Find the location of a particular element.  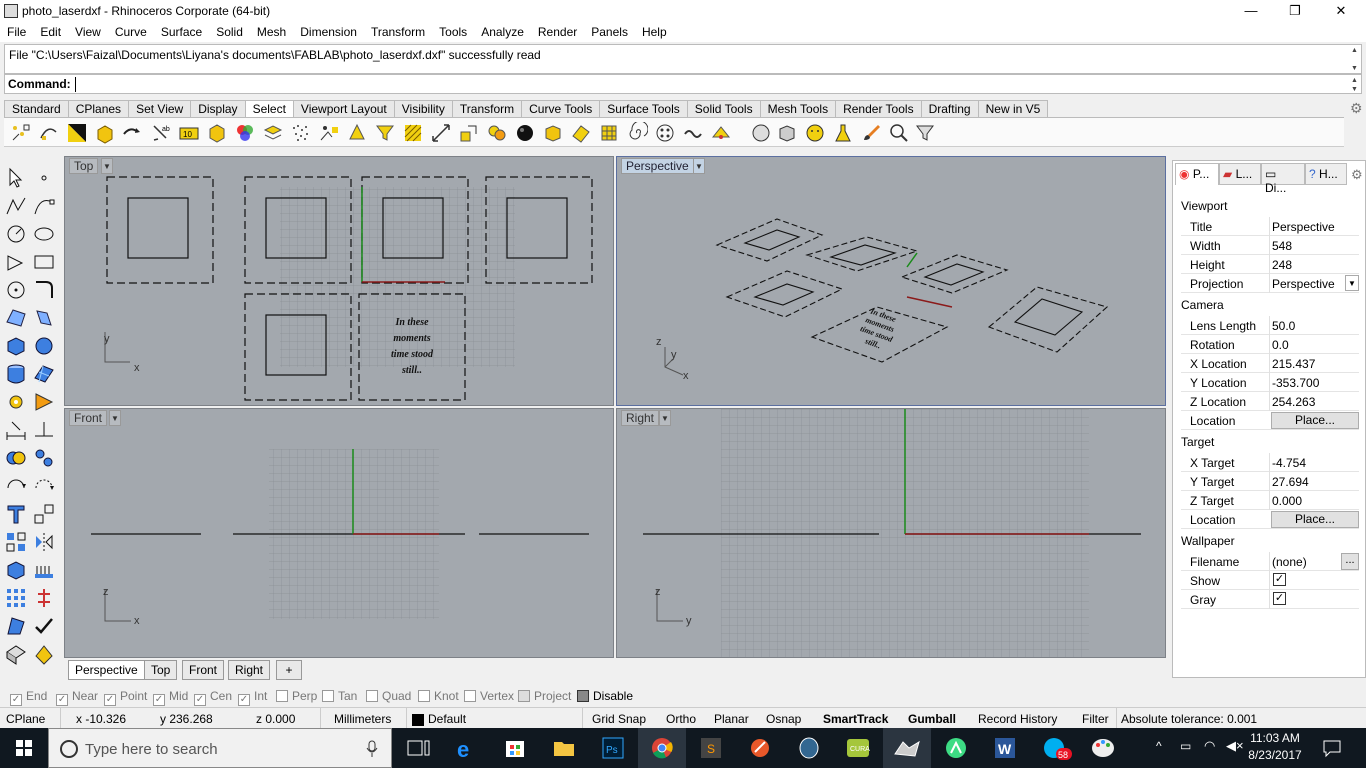

material-icon is located at coordinates (44, 654).